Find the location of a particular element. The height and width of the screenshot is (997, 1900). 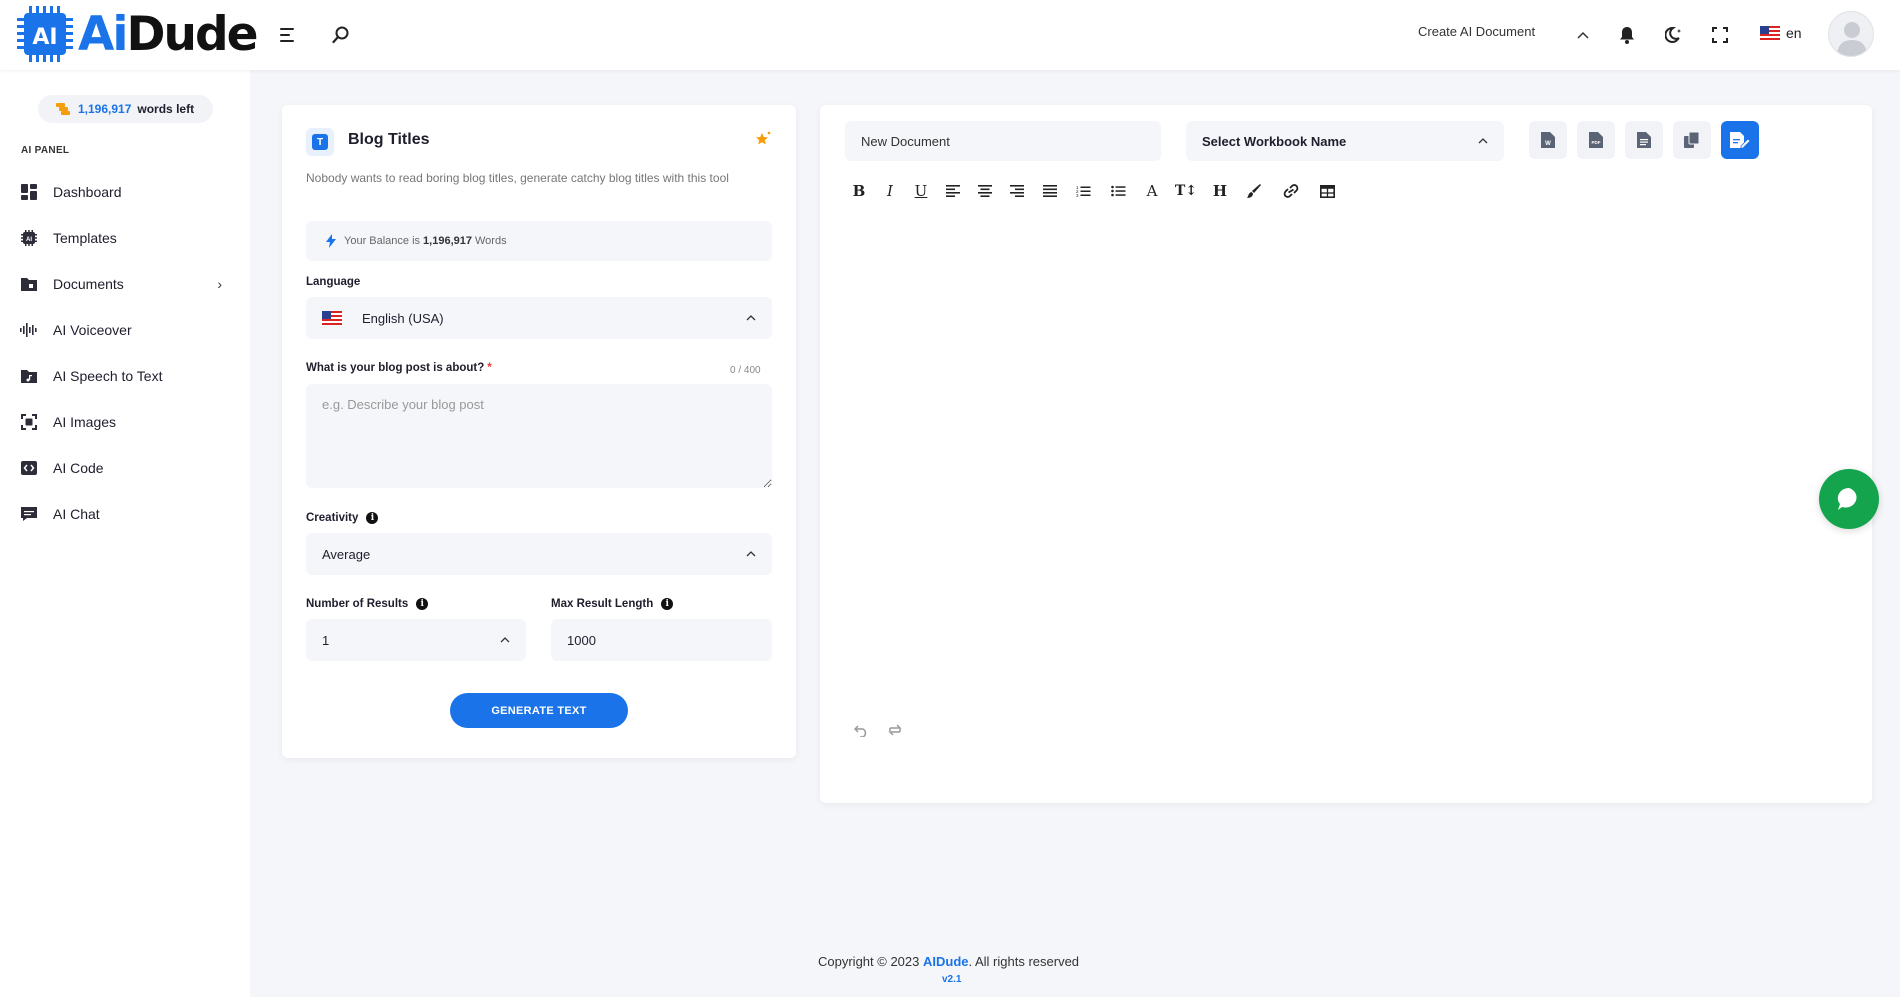

sidebar-item-documents: Documents › is located at coordinates (125, 284).